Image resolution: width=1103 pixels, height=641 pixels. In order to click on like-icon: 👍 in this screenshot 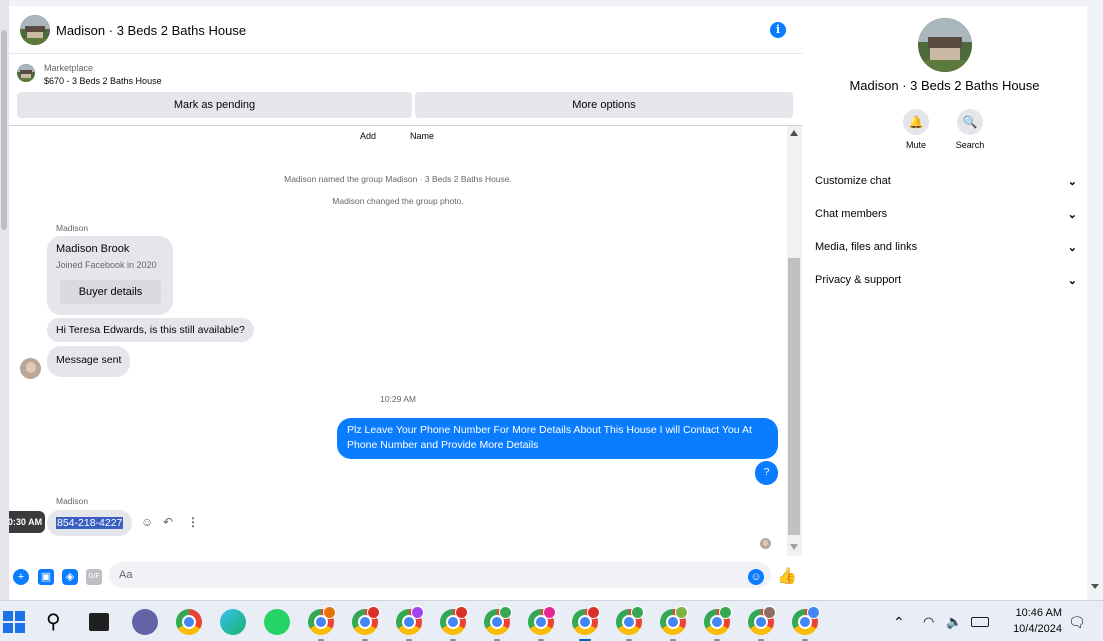, I will do `click(787, 577)`.